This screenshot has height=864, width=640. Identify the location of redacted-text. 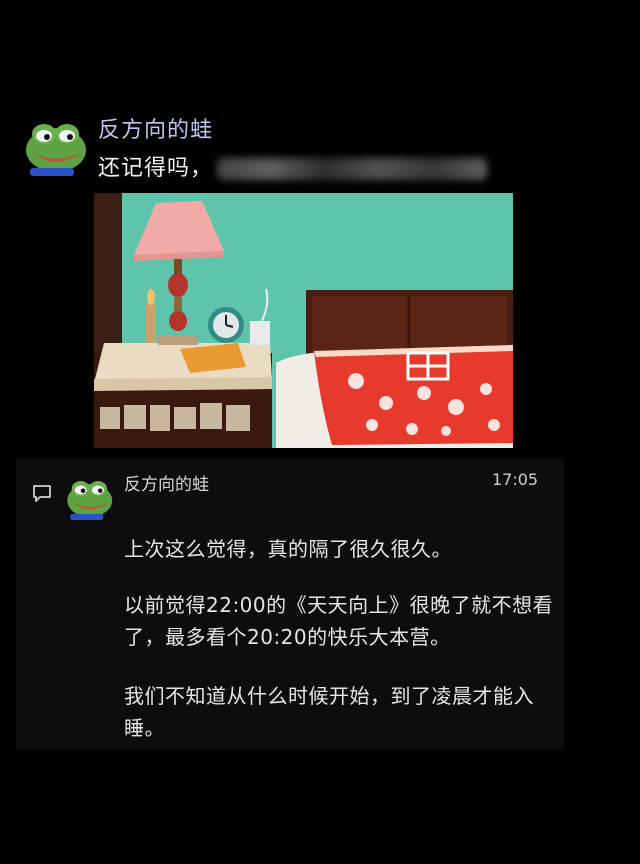
(352, 169).